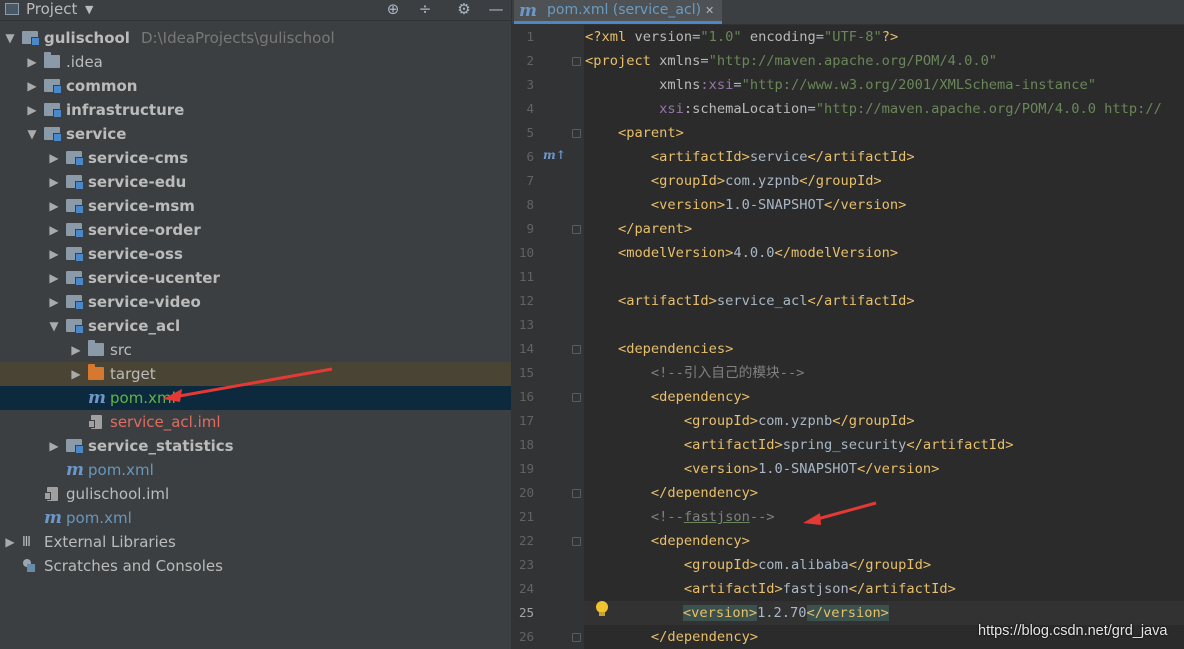  Describe the element at coordinates (716, 517) in the screenshot. I see `code-token: fastjson` at that location.